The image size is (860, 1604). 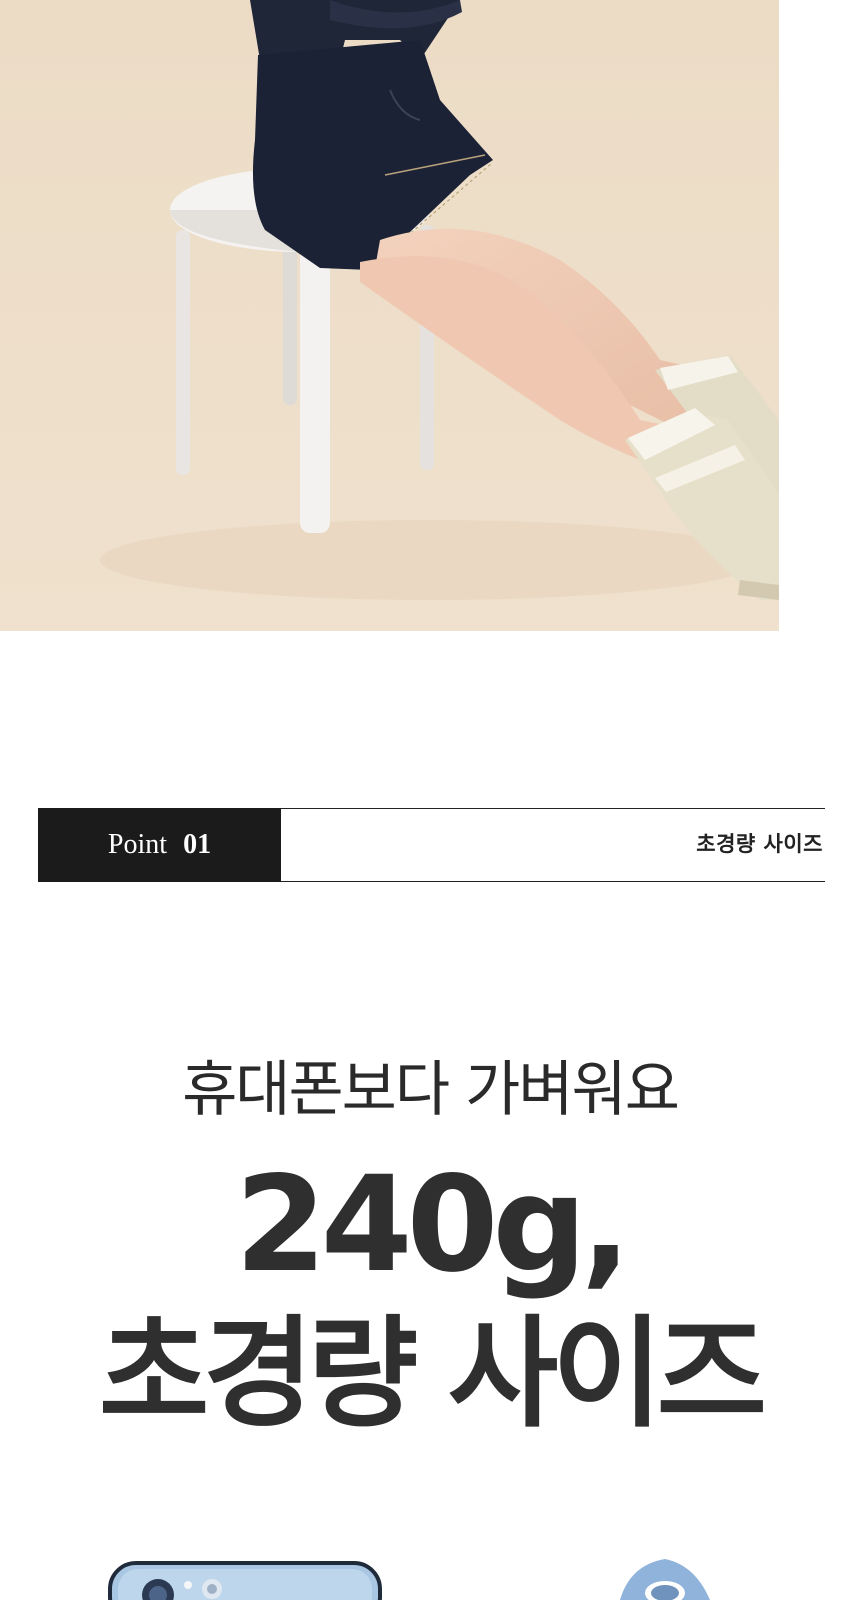 What do you see at coordinates (245, 1582) in the screenshot?
I see `phone-image` at bounding box center [245, 1582].